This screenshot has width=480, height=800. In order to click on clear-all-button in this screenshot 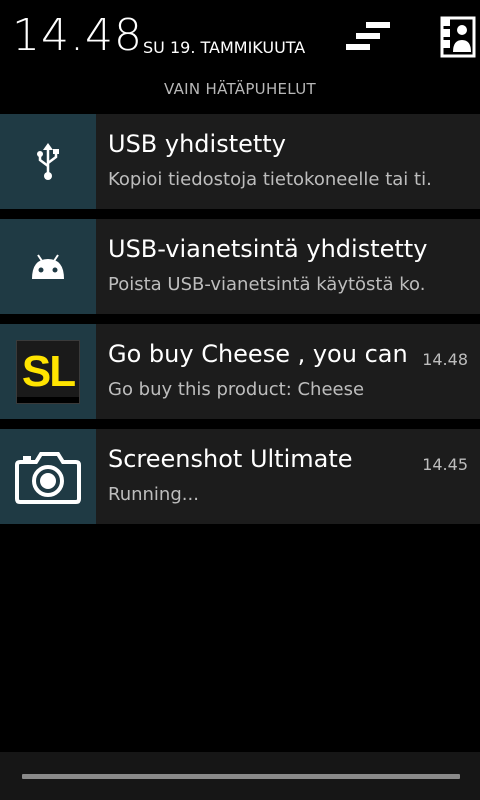, I will do `click(368, 38)`.